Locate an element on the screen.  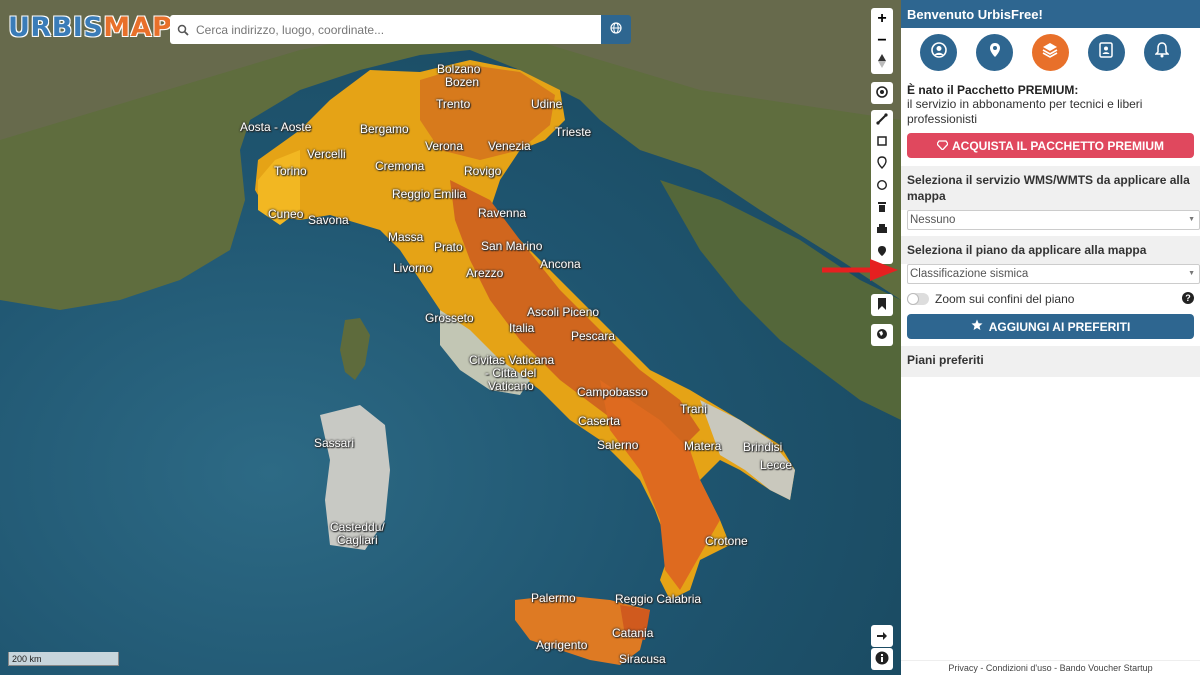
trash-icon is located at coordinates (882, 209).